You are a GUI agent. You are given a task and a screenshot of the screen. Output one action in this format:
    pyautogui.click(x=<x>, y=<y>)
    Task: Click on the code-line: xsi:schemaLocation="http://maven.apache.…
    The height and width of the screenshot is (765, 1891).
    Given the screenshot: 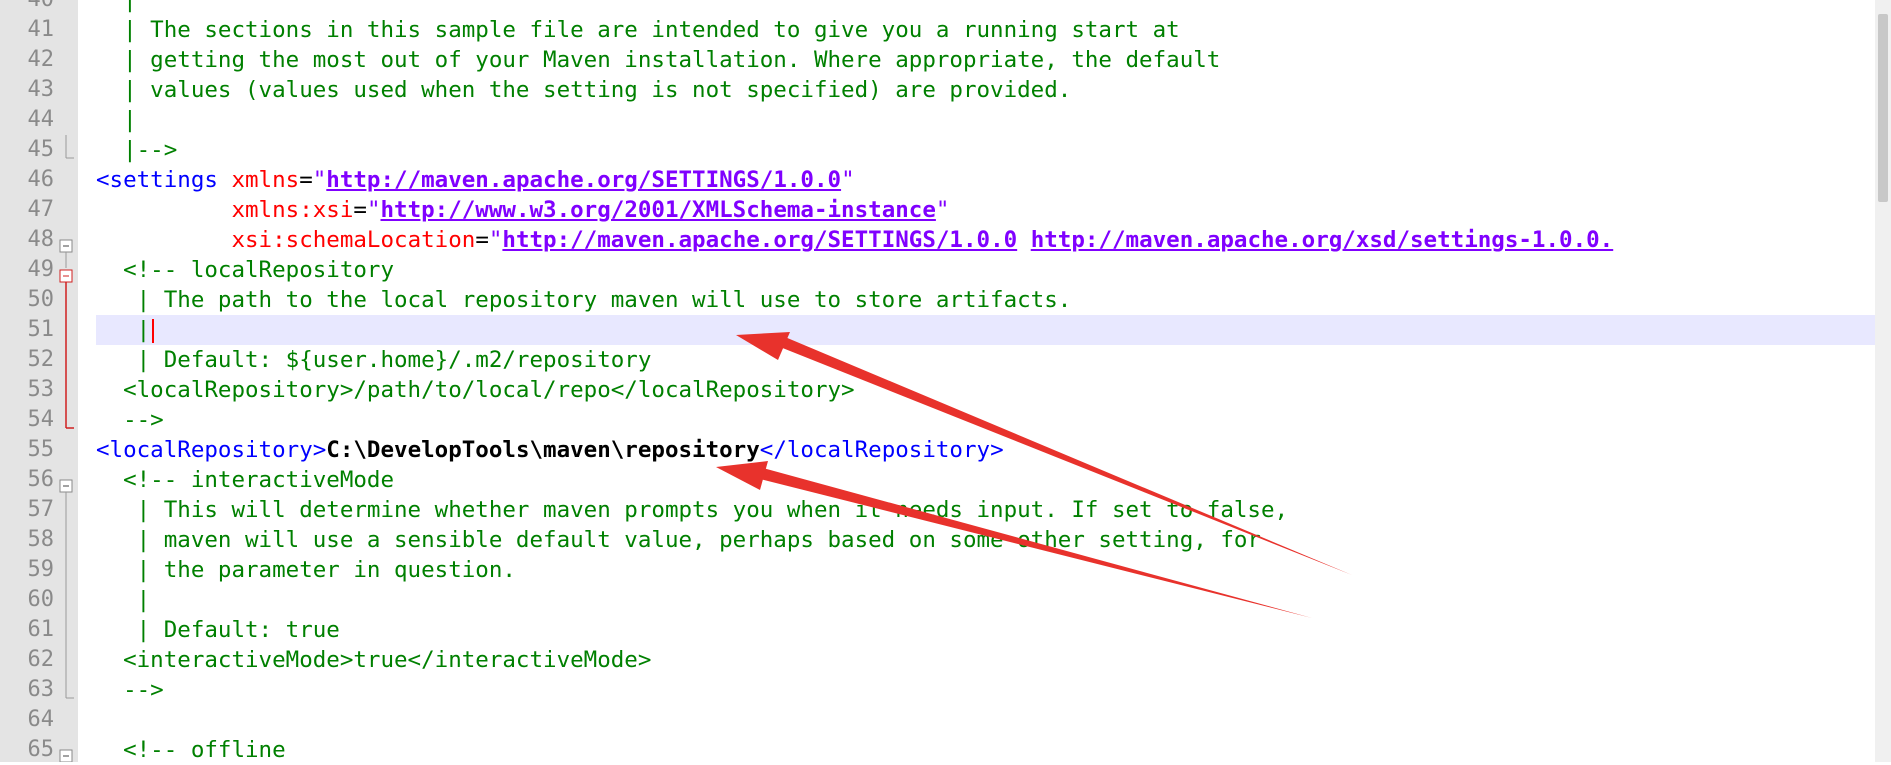 What is the action you would take?
    pyautogui.click(x=854, y=240)
    